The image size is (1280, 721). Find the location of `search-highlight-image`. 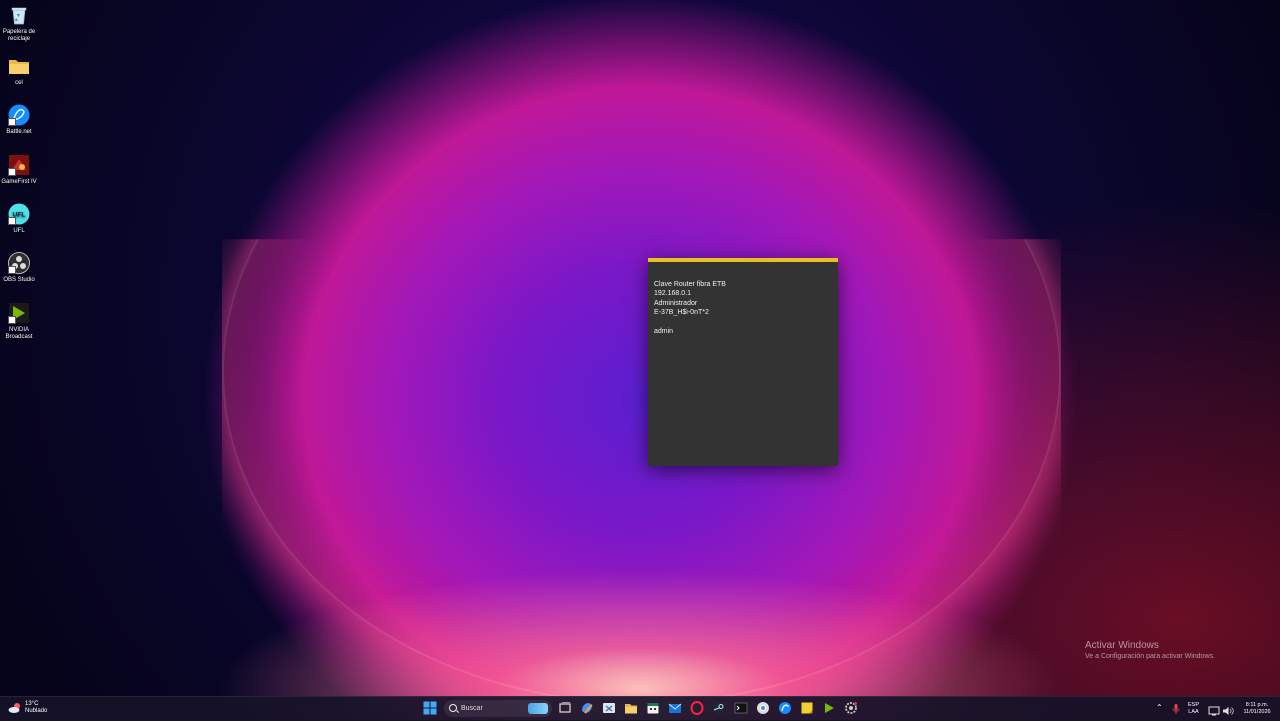

search-highlight-image is located at coordinates (538, 708).